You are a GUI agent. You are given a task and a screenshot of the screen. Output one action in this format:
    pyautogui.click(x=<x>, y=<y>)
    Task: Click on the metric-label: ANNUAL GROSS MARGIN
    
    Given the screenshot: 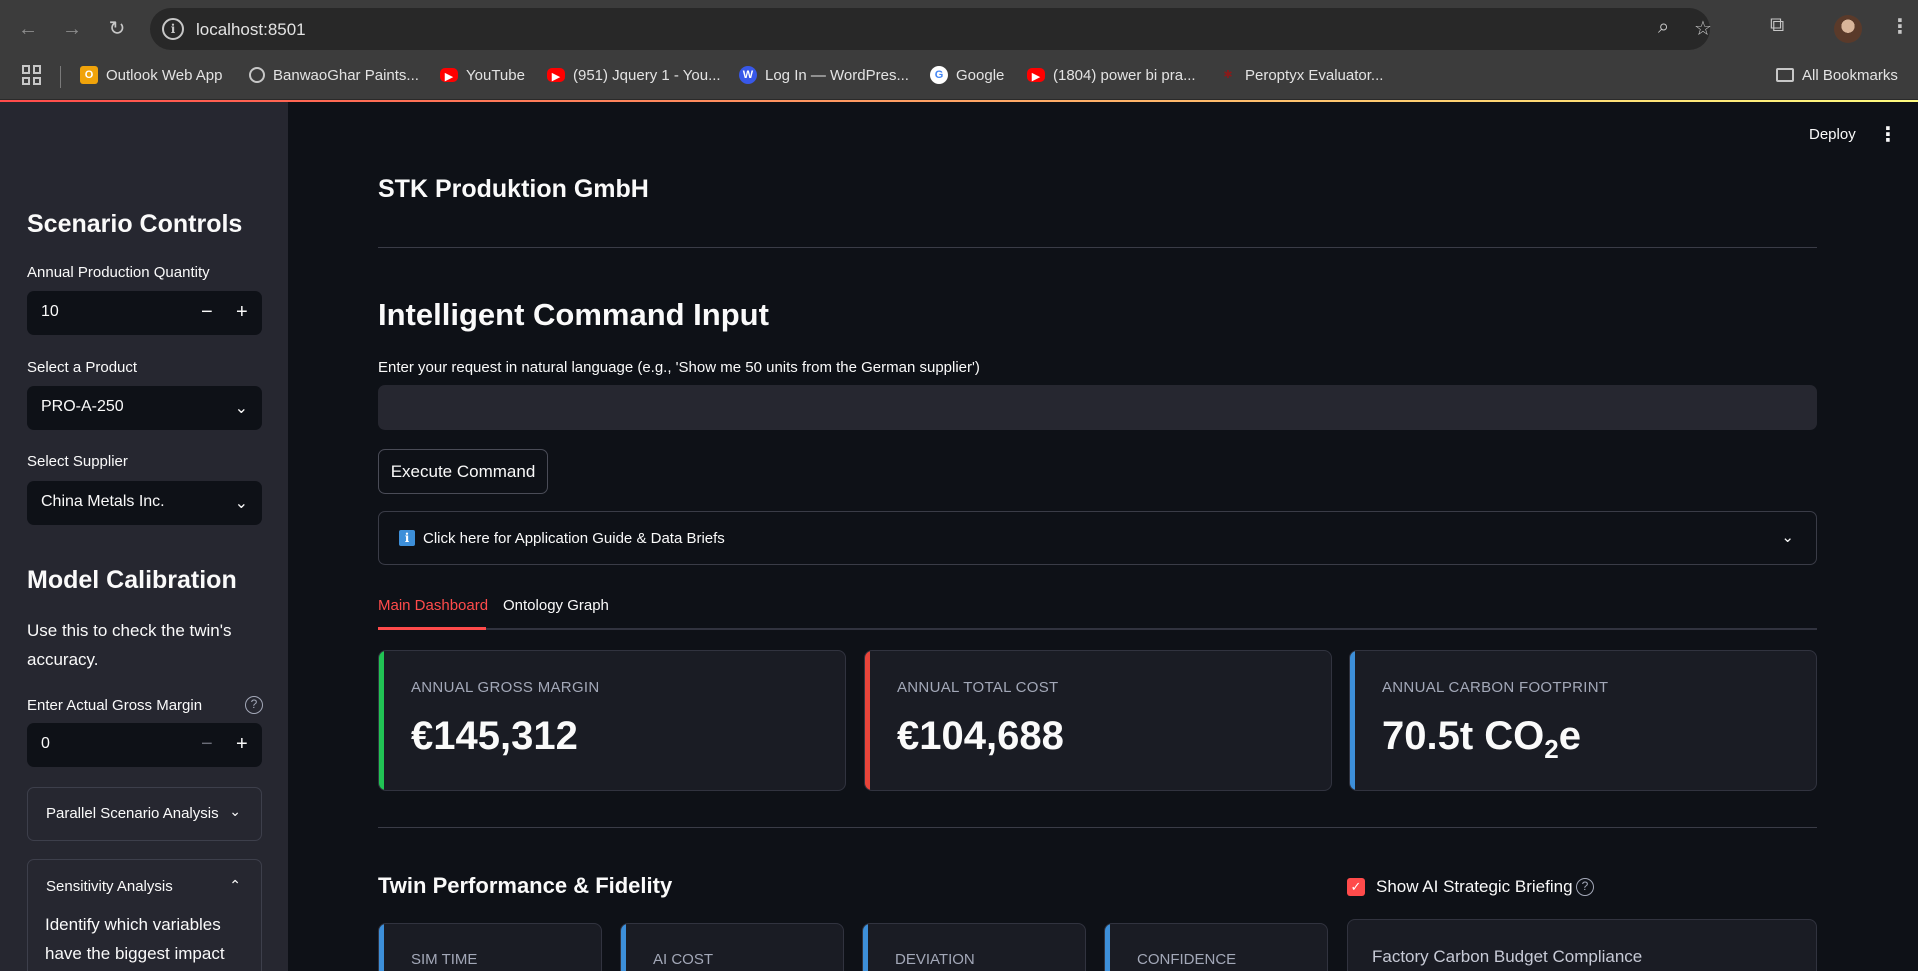 What is the action you would take?
    pyautogui.click(x=505, y=687)
    